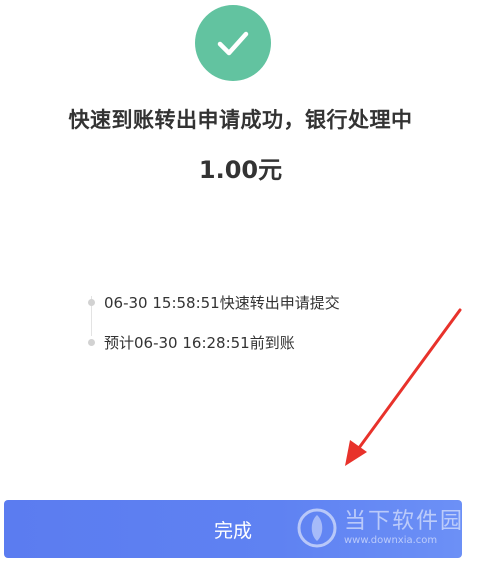 The width and height of the screenshot is (481, 567). I want to click on timeline-item: 06-30 15:58:51快速转出申请提交, so click(268, 302).